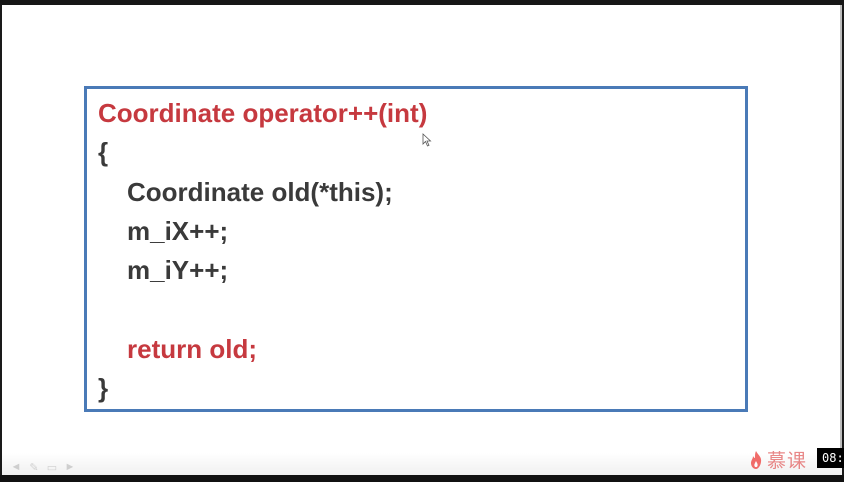 Image resolution: width=844 pixels, height=482 pixels. Describe the element at coordinates (756, 459) in the screenshot. I see `flame-icon` at that location.